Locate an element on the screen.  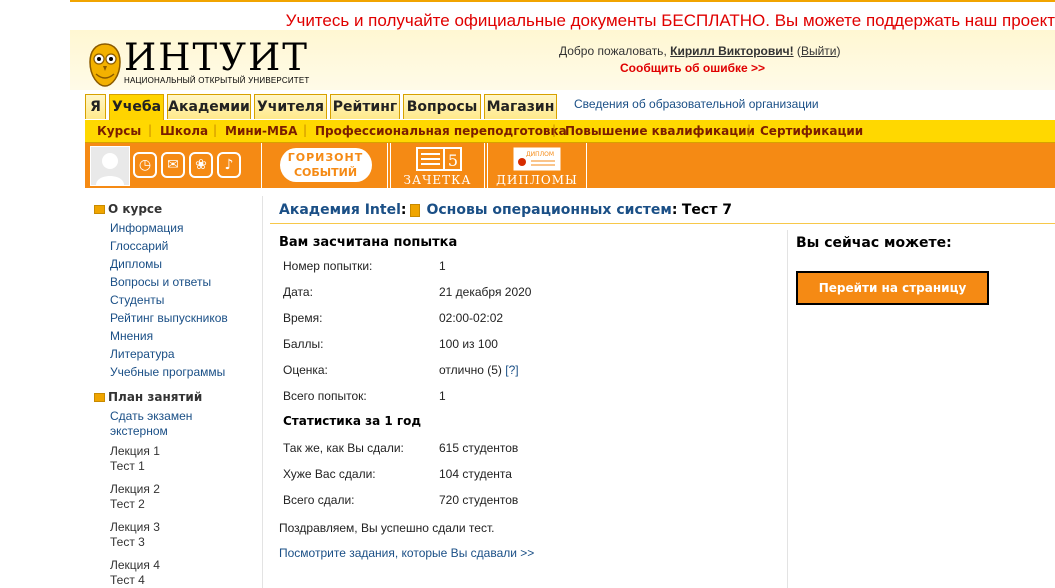
stats-label: Всего сдали: is located at coordinates (319, 500).